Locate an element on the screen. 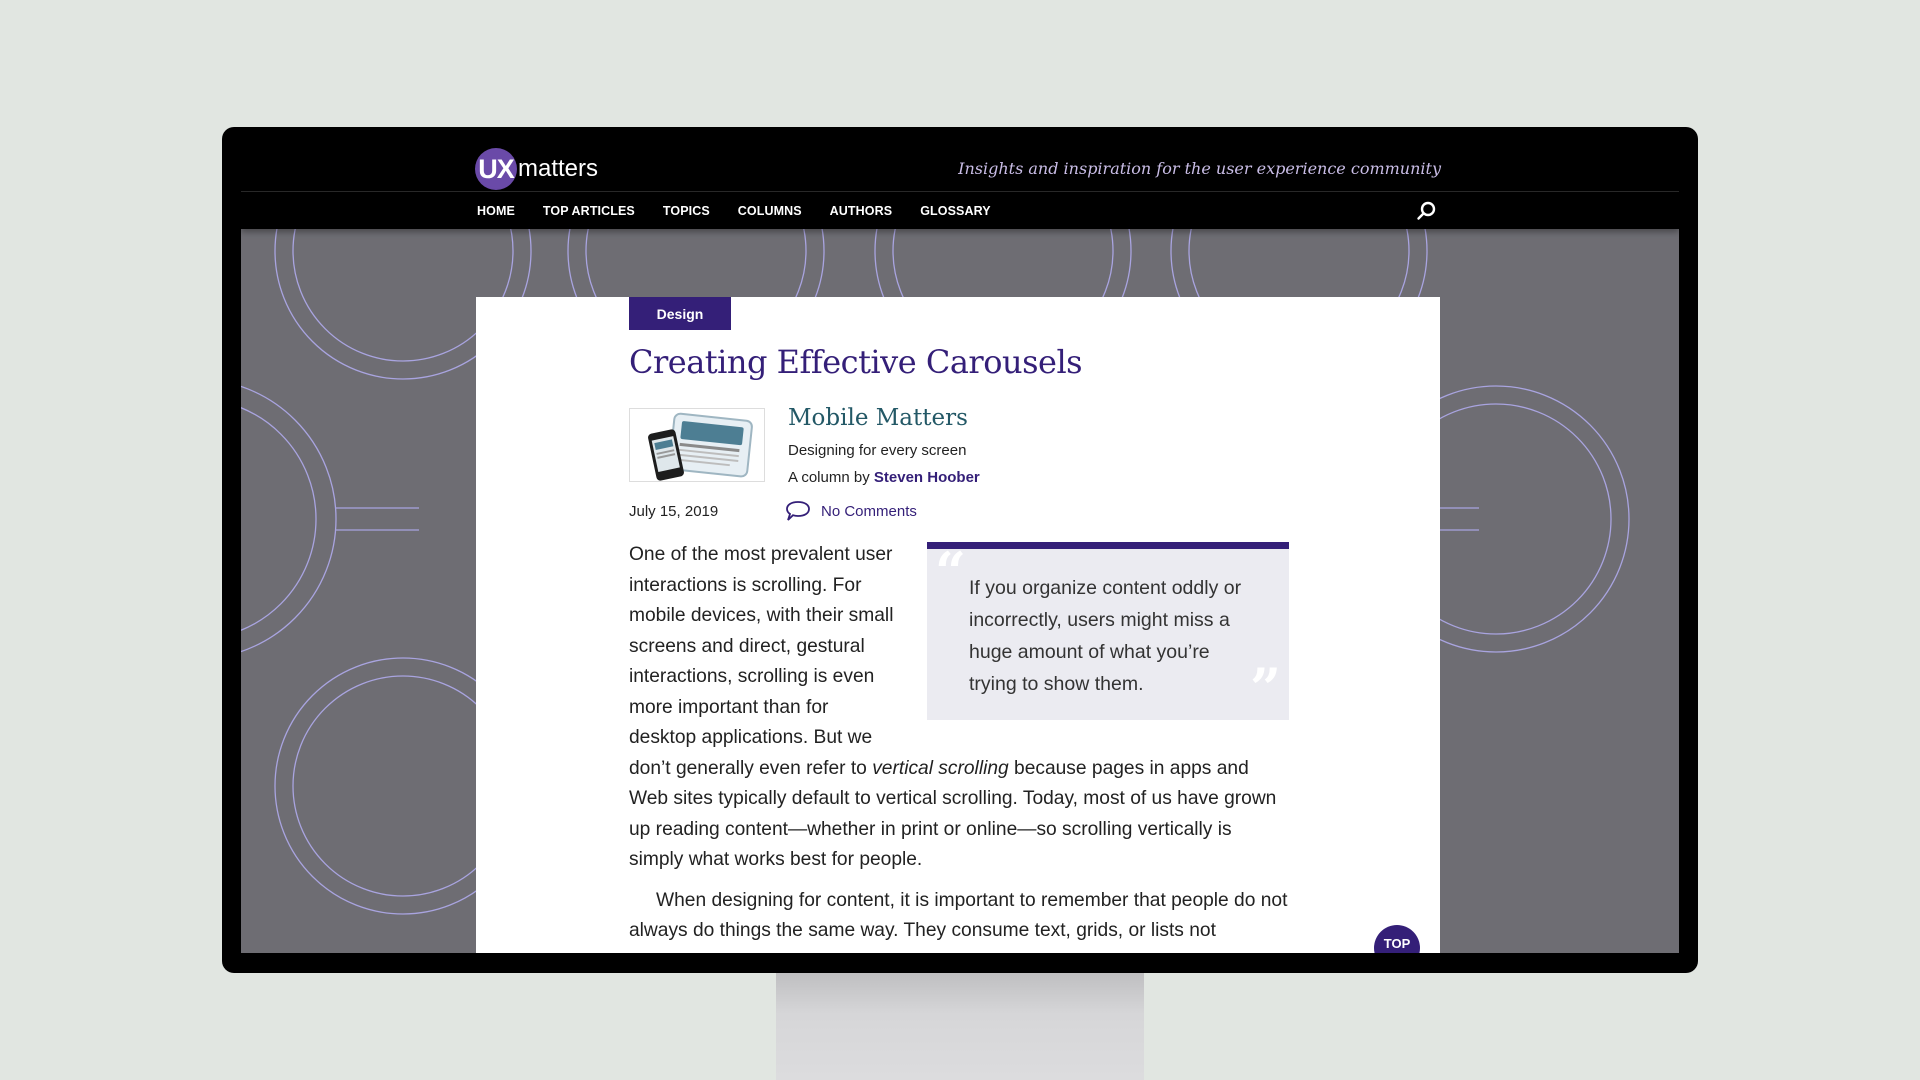 The height and width of the screenshot is (1080, 1920). nav-item-topics: TOPICS is located at coordinates (686, 211).